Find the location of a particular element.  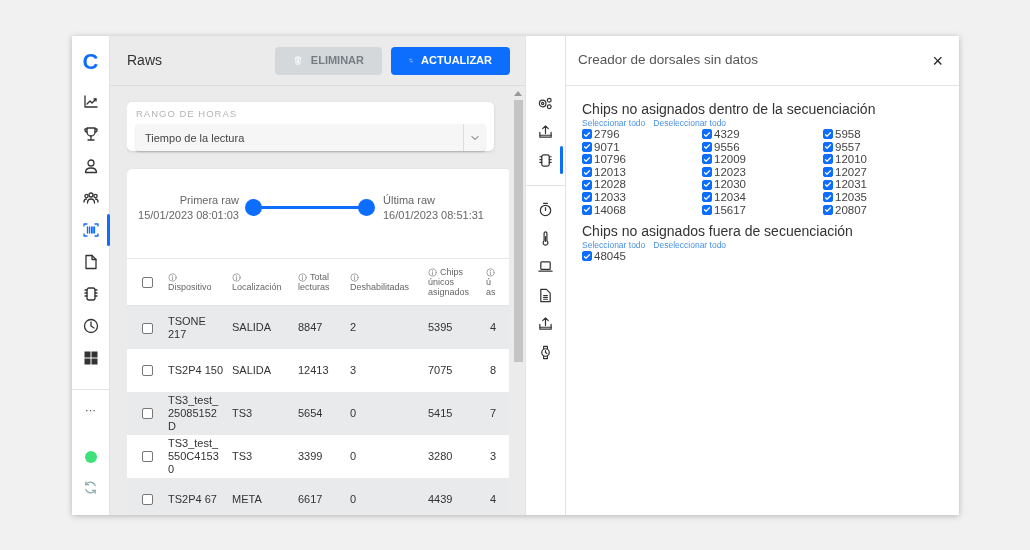

table-cell: 5395 is located at coordinates (440, 327).